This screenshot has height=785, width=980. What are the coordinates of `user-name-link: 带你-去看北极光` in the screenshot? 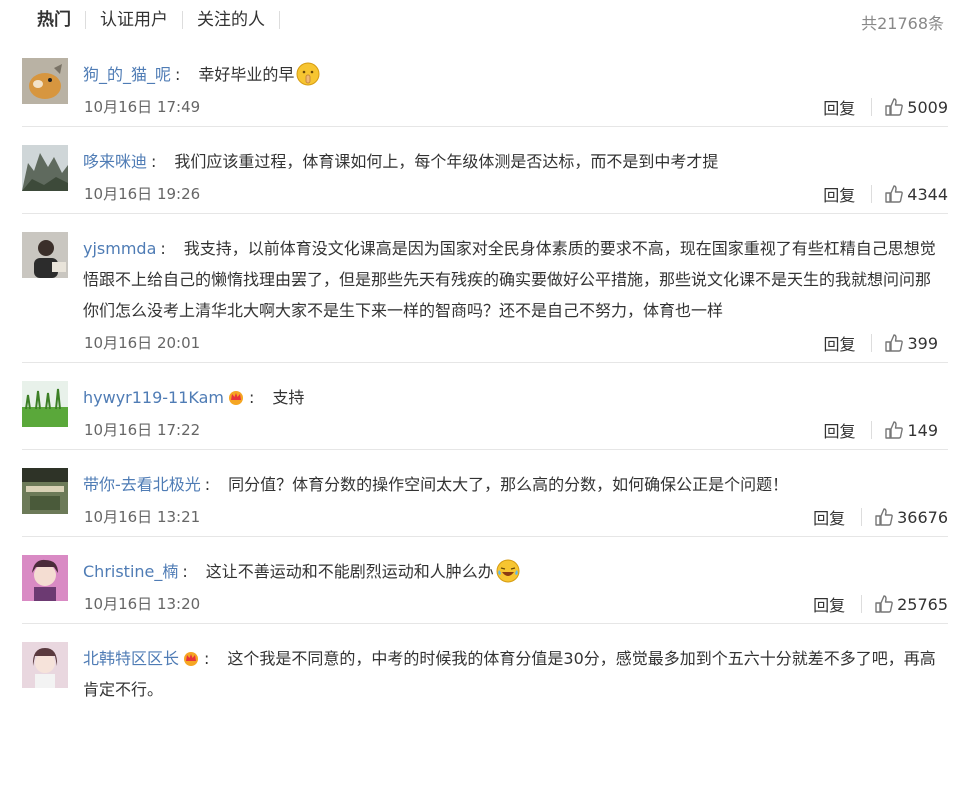 It's located at (142, 484).